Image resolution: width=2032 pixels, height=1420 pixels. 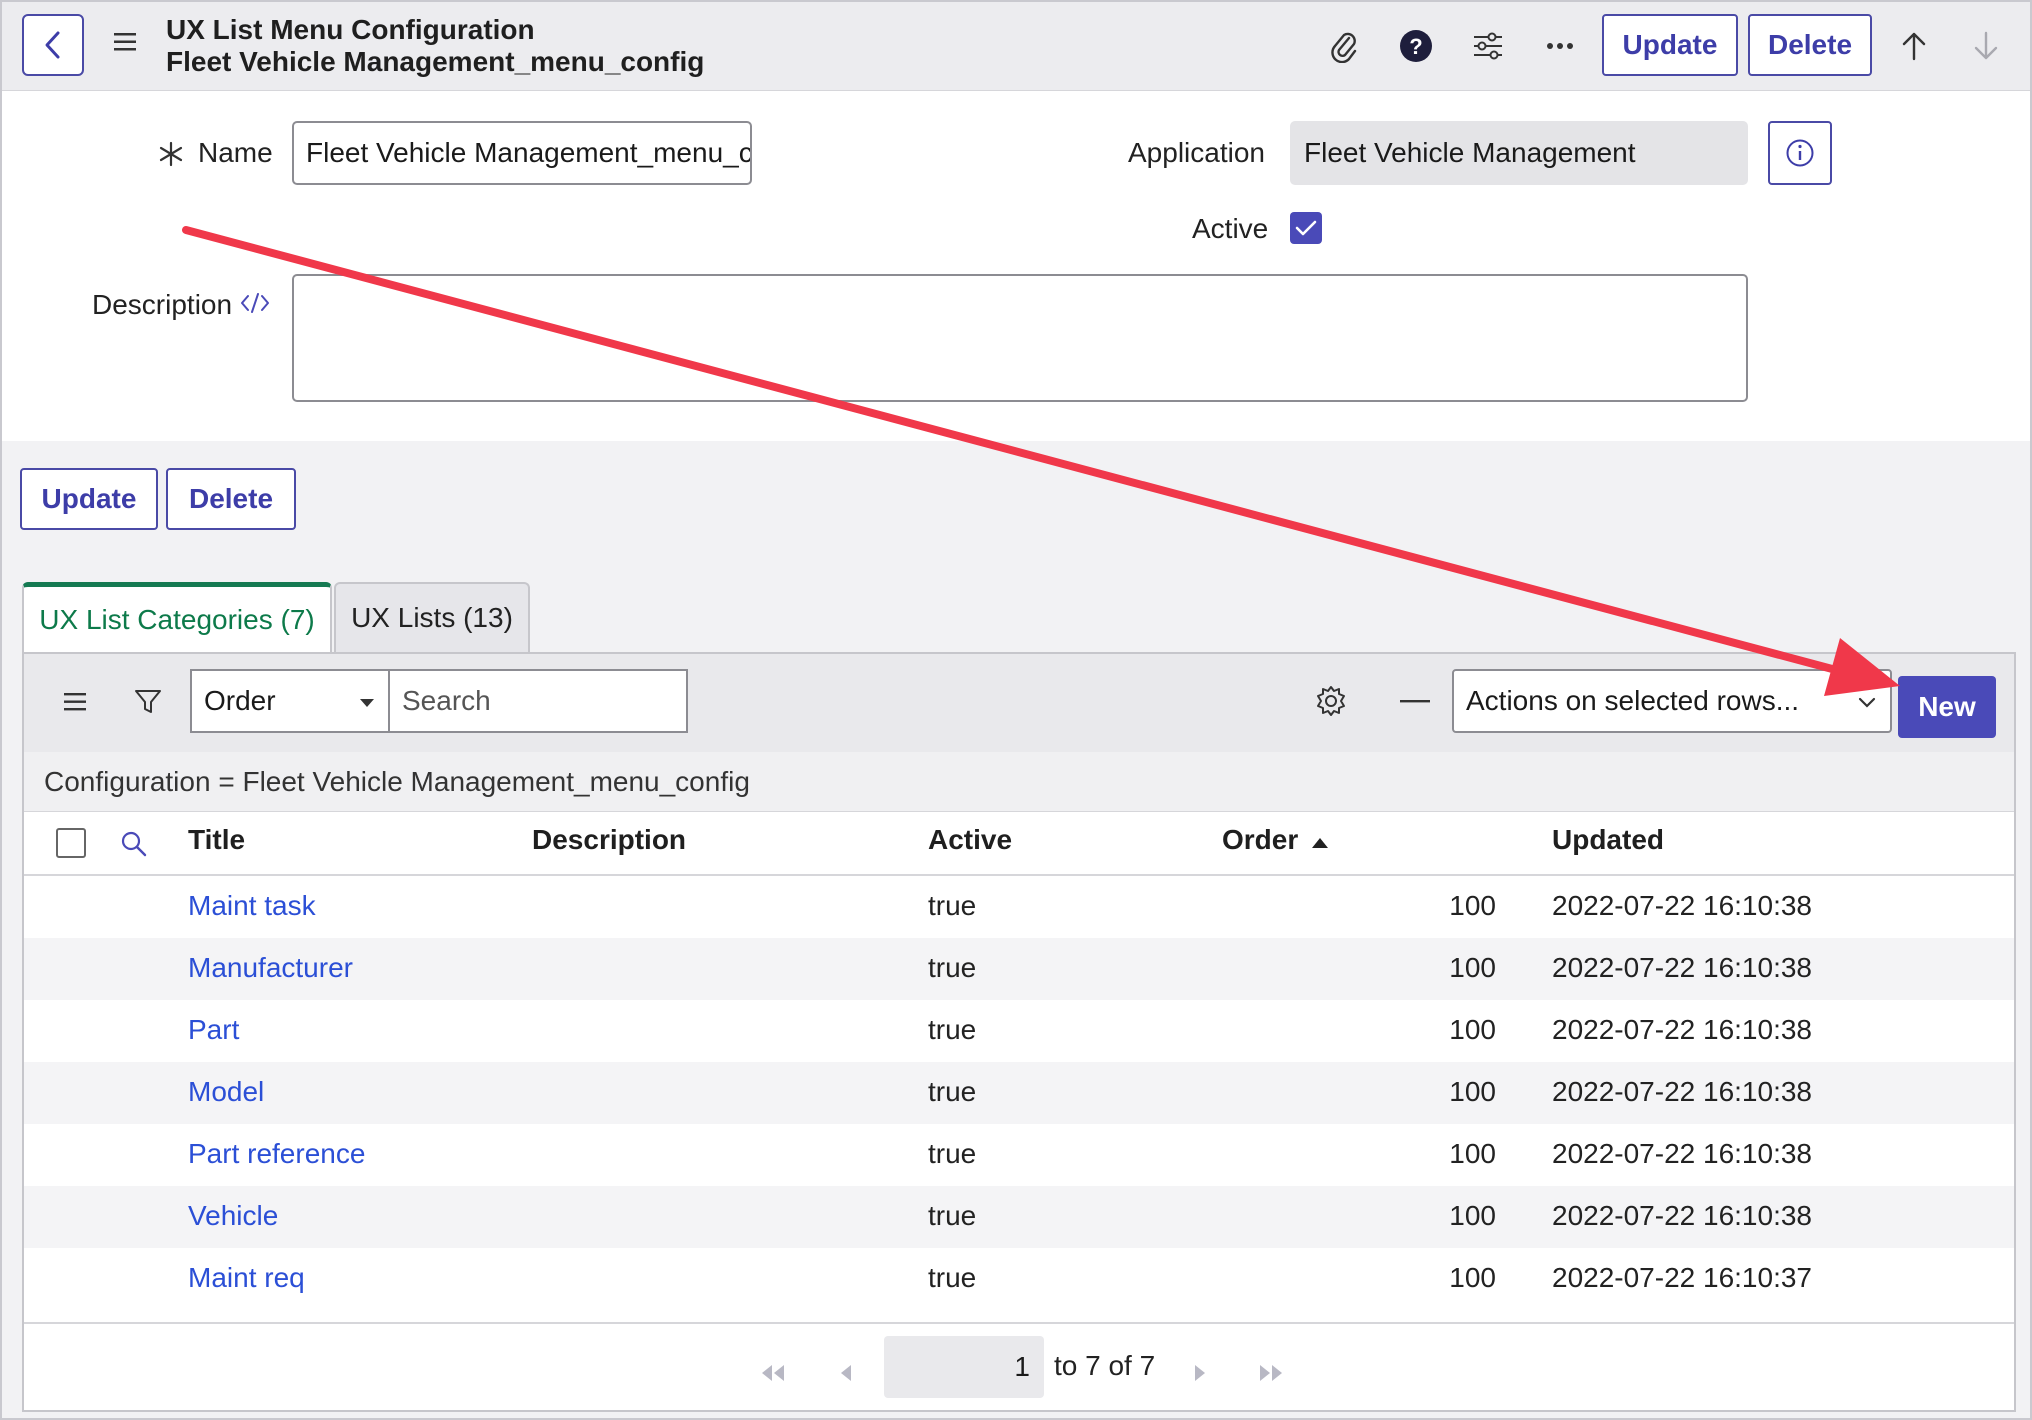 I want to click on next-page-icon, so click(x=1200, y=1373).